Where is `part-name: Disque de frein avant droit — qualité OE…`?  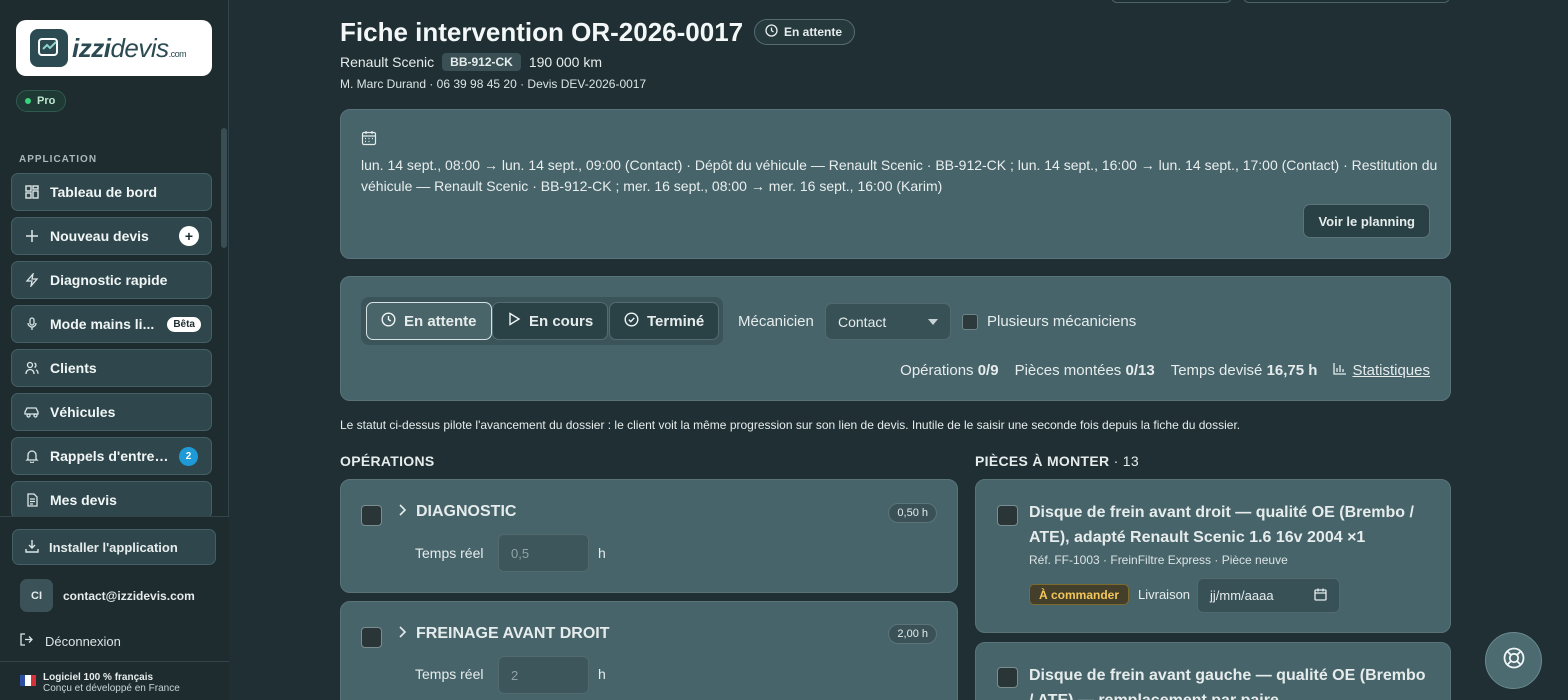 part-name: Disque de frein avant droit — qualité OE… is located at coordinates (1221, 525).